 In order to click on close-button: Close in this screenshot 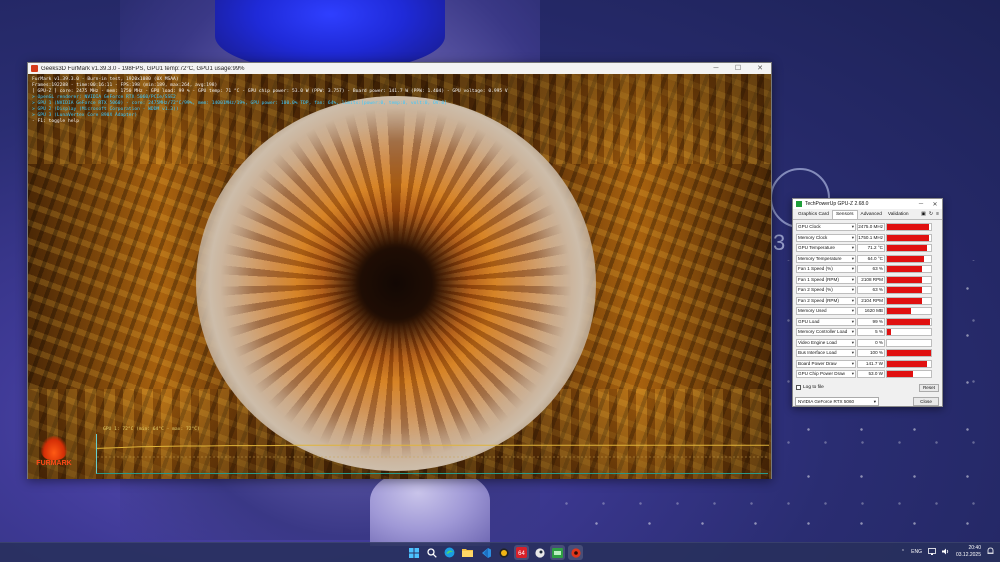, I will do `click(926, 401)`.